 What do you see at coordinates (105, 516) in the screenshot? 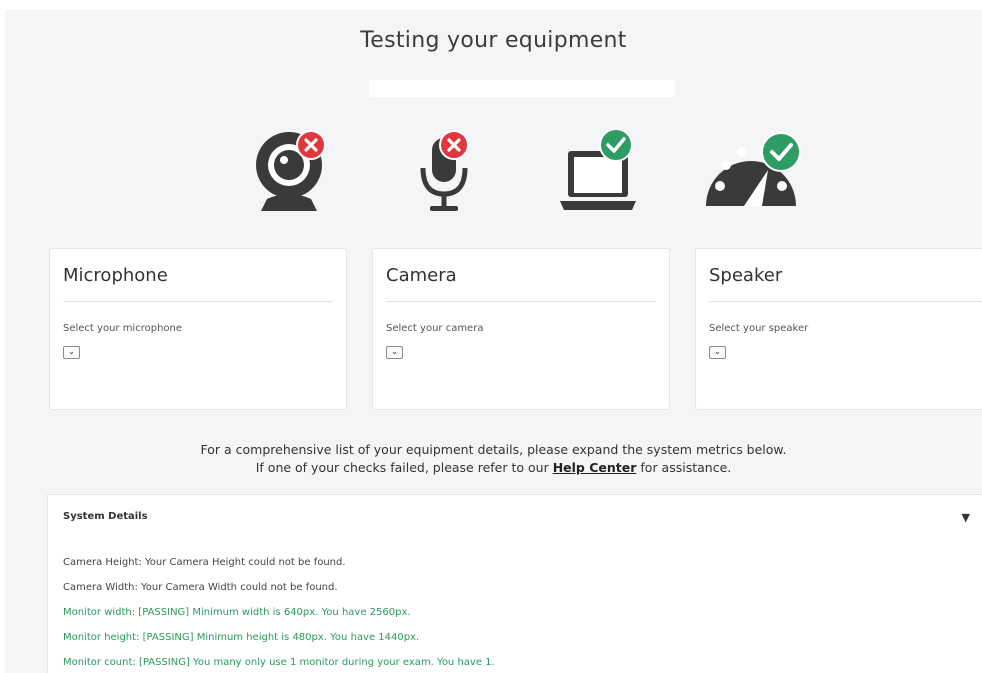
I see `system-details-title: System Details` at bounding box center [105, 516].